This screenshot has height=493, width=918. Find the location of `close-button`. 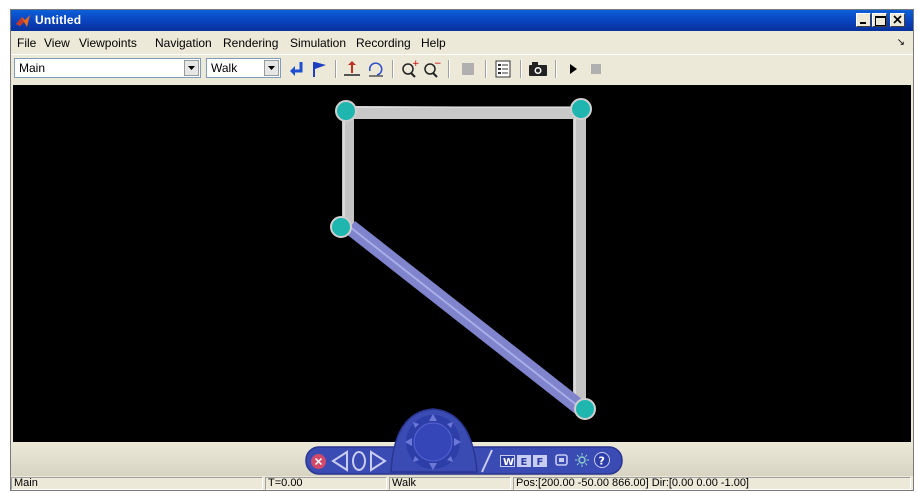

close-button is located at coordinates (897, 20).